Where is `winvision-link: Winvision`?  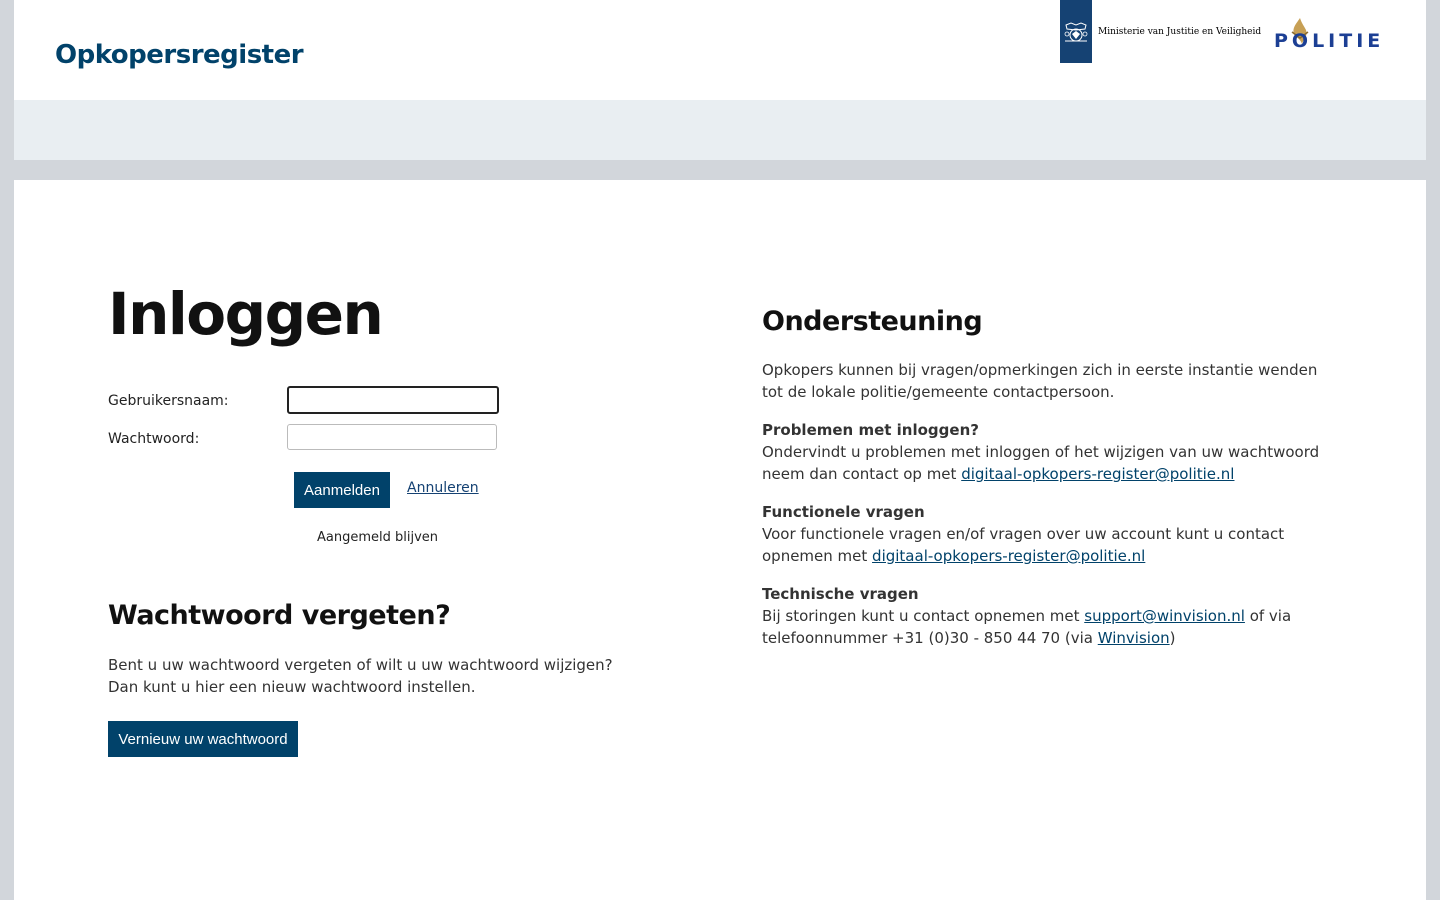
winvision-link: Winvision is located at coordinates (1134, 638).